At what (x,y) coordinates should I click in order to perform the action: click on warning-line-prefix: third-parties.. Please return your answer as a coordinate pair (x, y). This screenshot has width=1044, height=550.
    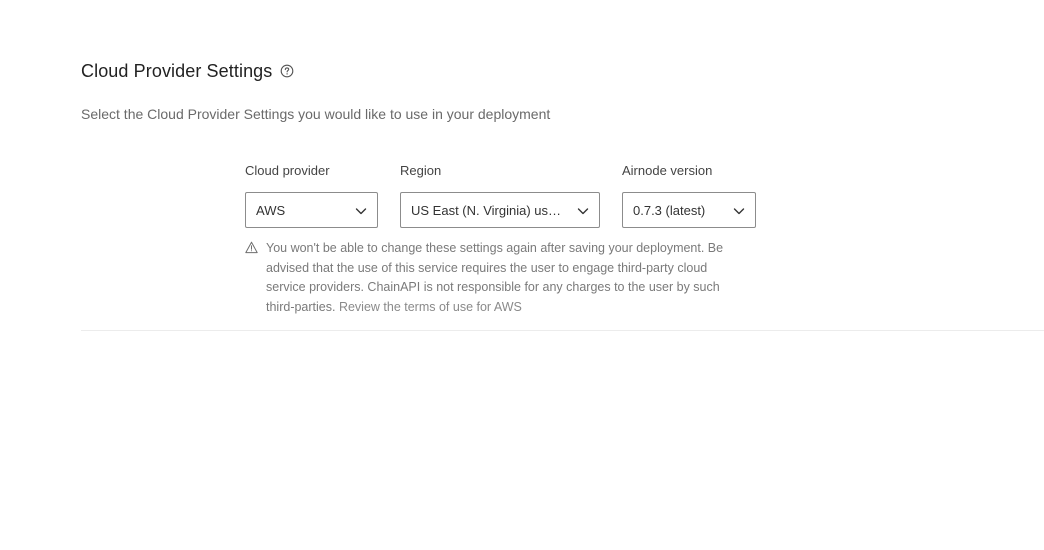
    Looking at the image, I should click on (302, 306).